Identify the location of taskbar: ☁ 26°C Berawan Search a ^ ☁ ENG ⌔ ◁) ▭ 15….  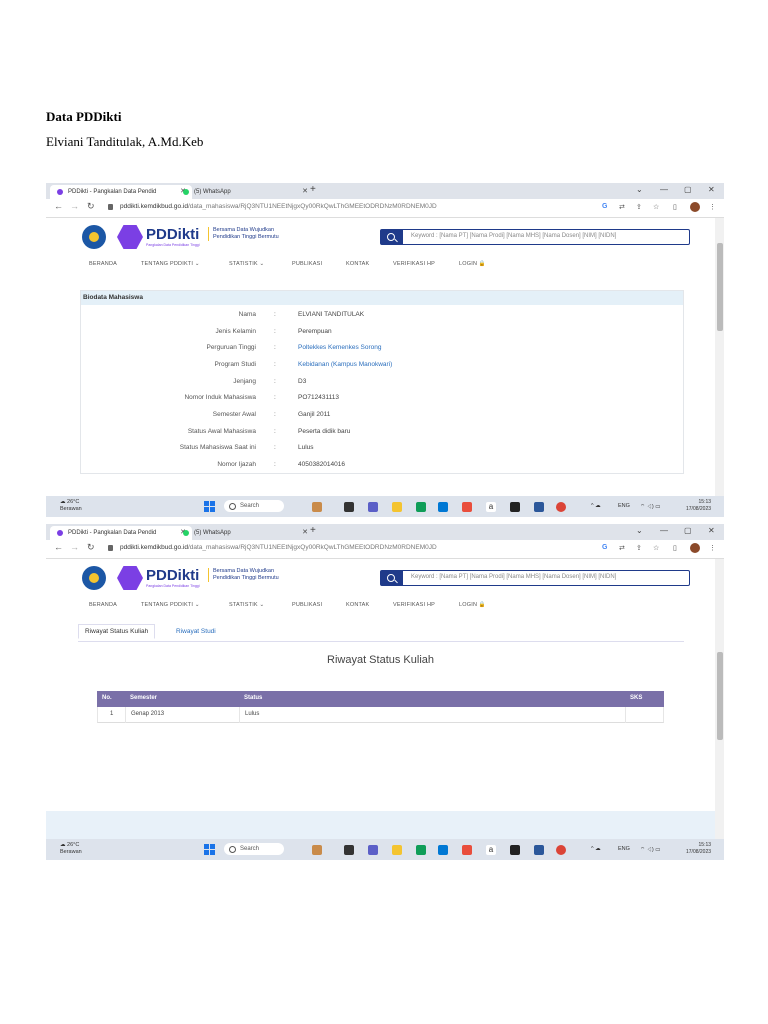
(385, 849).